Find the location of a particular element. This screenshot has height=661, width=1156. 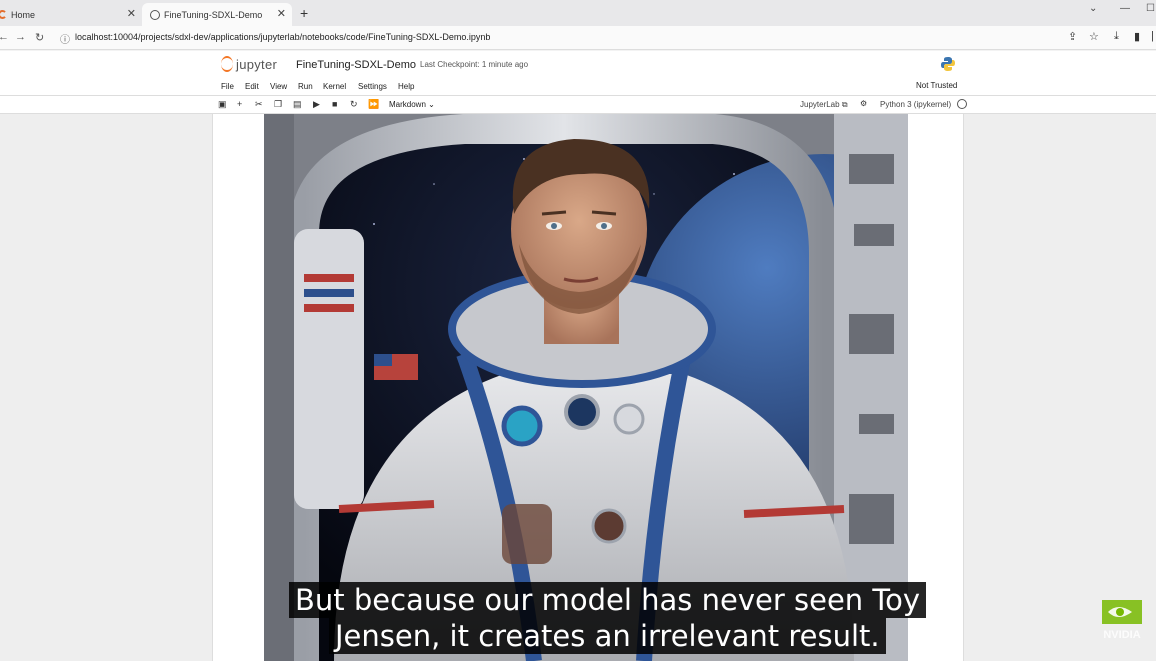

tab-home: Home ✕ is located at coordinates (71, 14).